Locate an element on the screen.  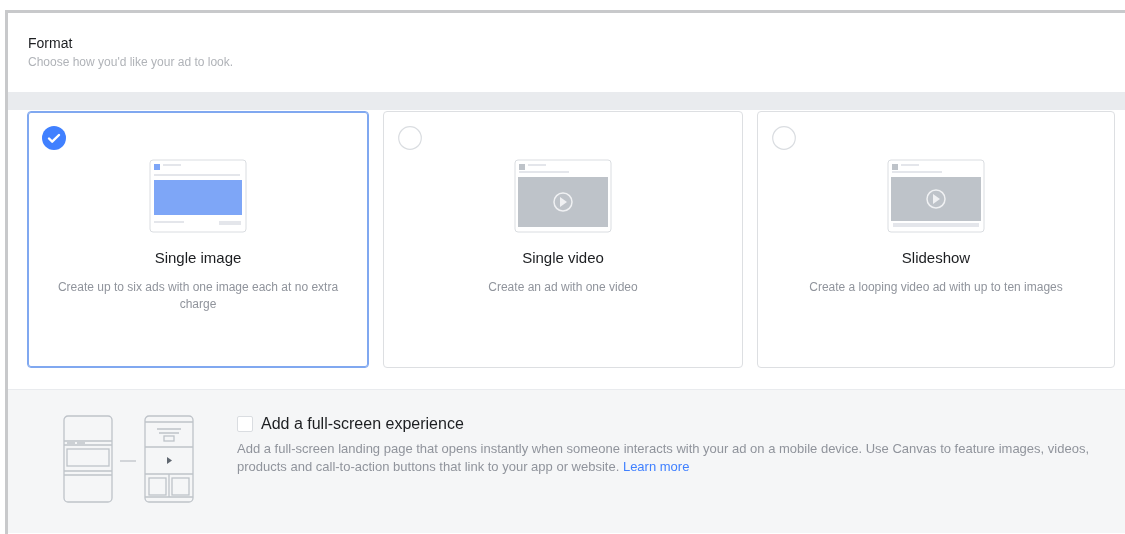
learn-more-link: Learn more is located at coordinates (656, 466).